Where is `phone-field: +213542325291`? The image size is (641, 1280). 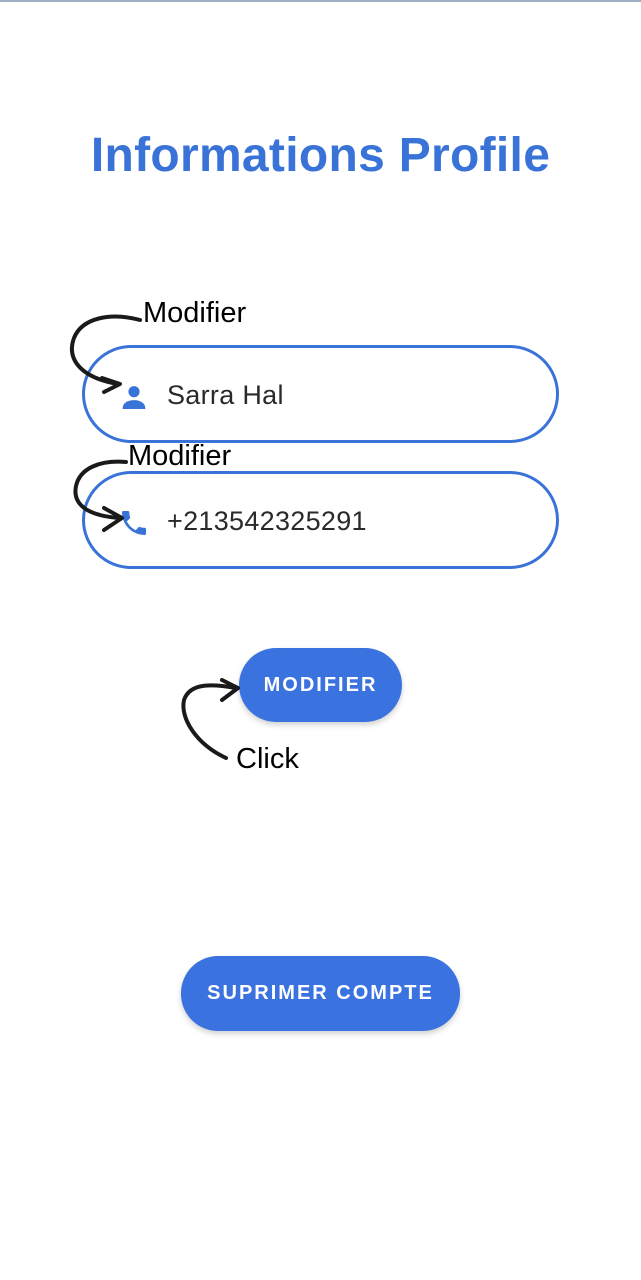 phone-field: +213542325291 is located at coordinates (320, 520).